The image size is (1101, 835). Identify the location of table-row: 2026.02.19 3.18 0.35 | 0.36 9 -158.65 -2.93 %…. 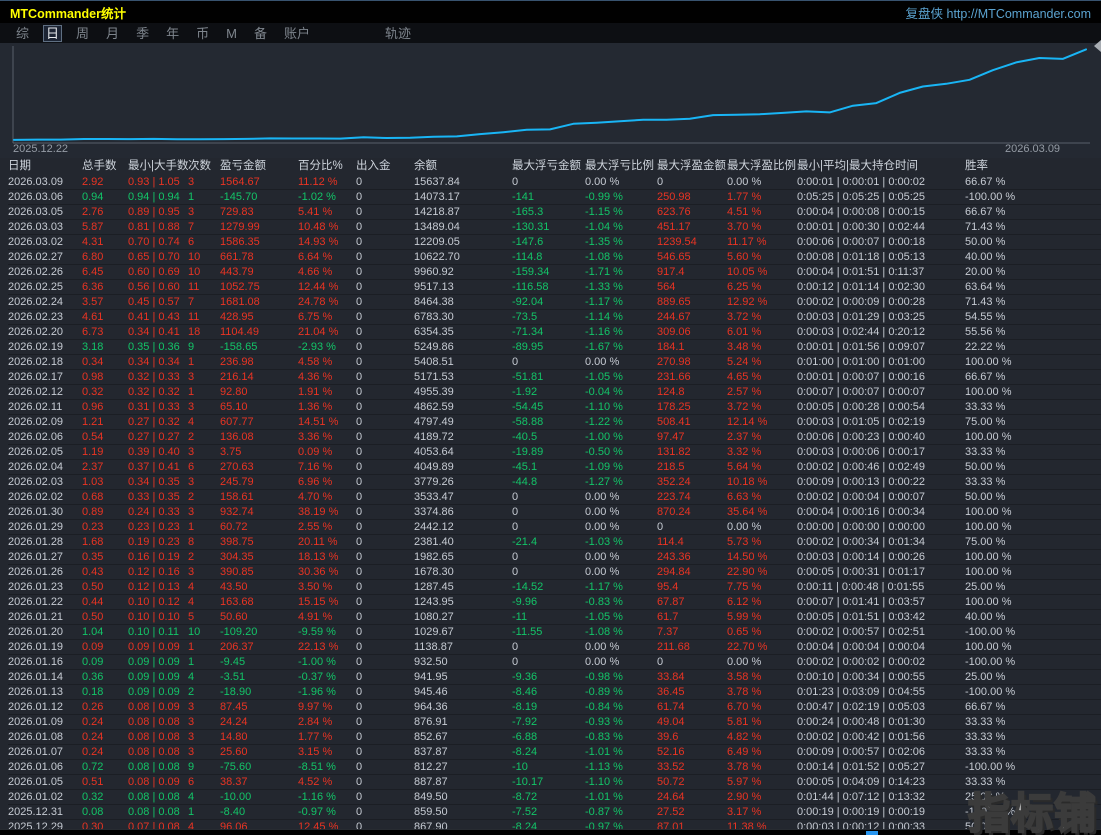
(554, 347).